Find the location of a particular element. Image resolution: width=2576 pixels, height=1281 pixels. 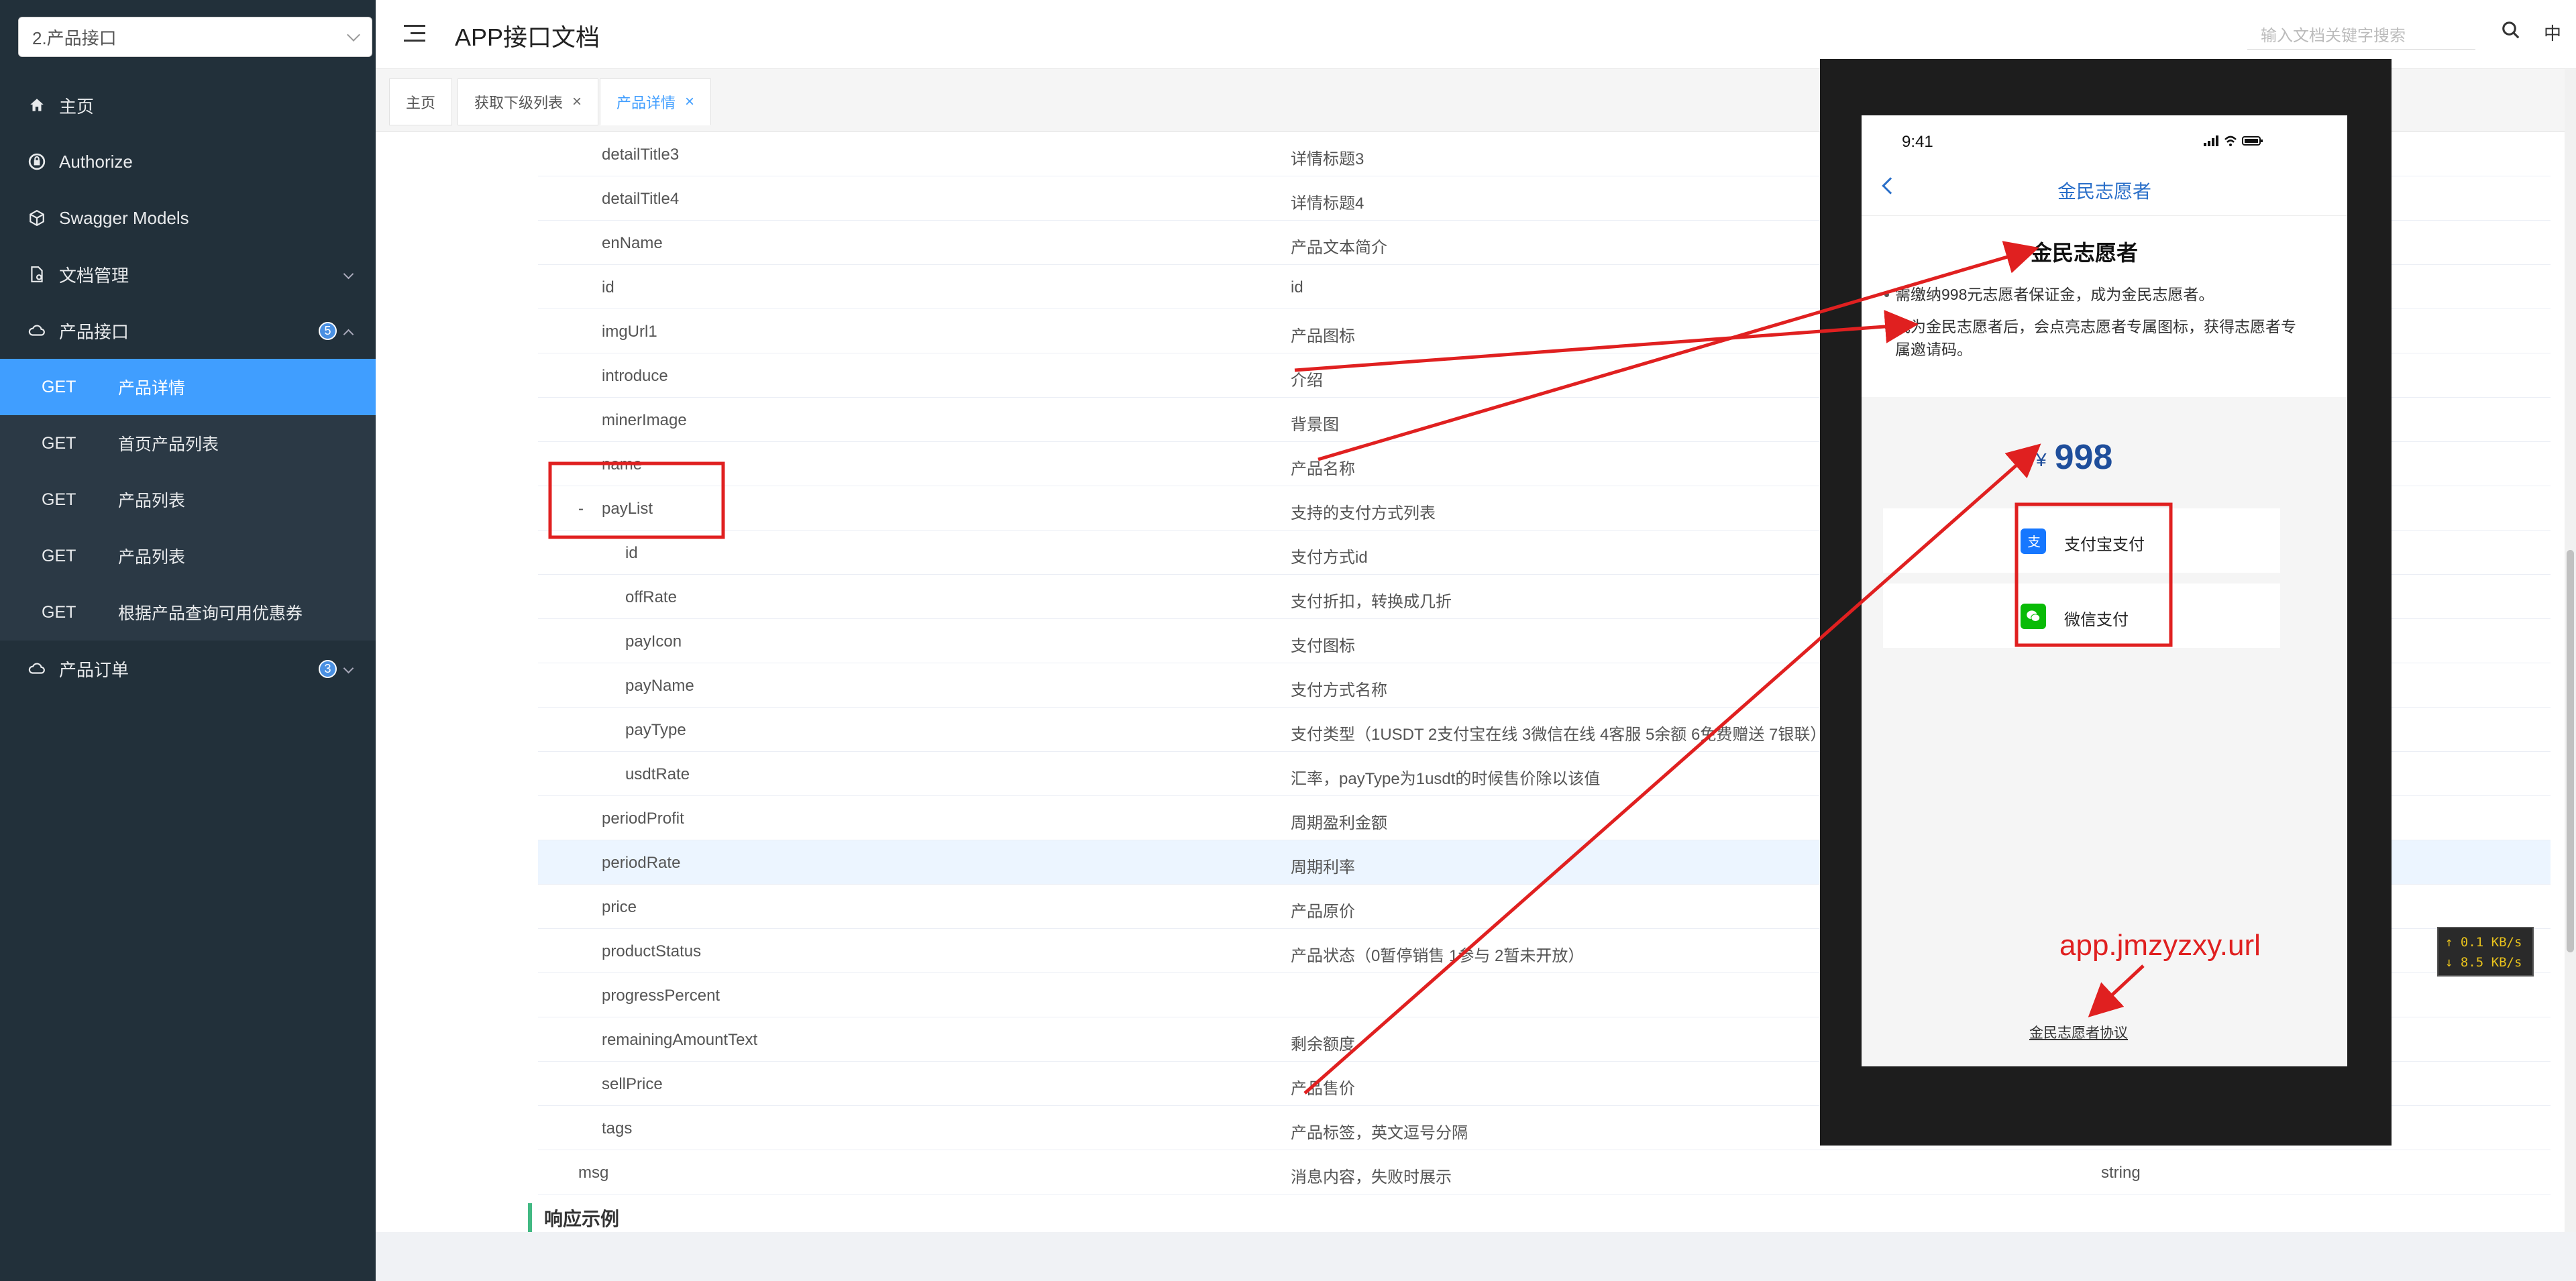

param-type: string is located at coordinates (2121, 1173).